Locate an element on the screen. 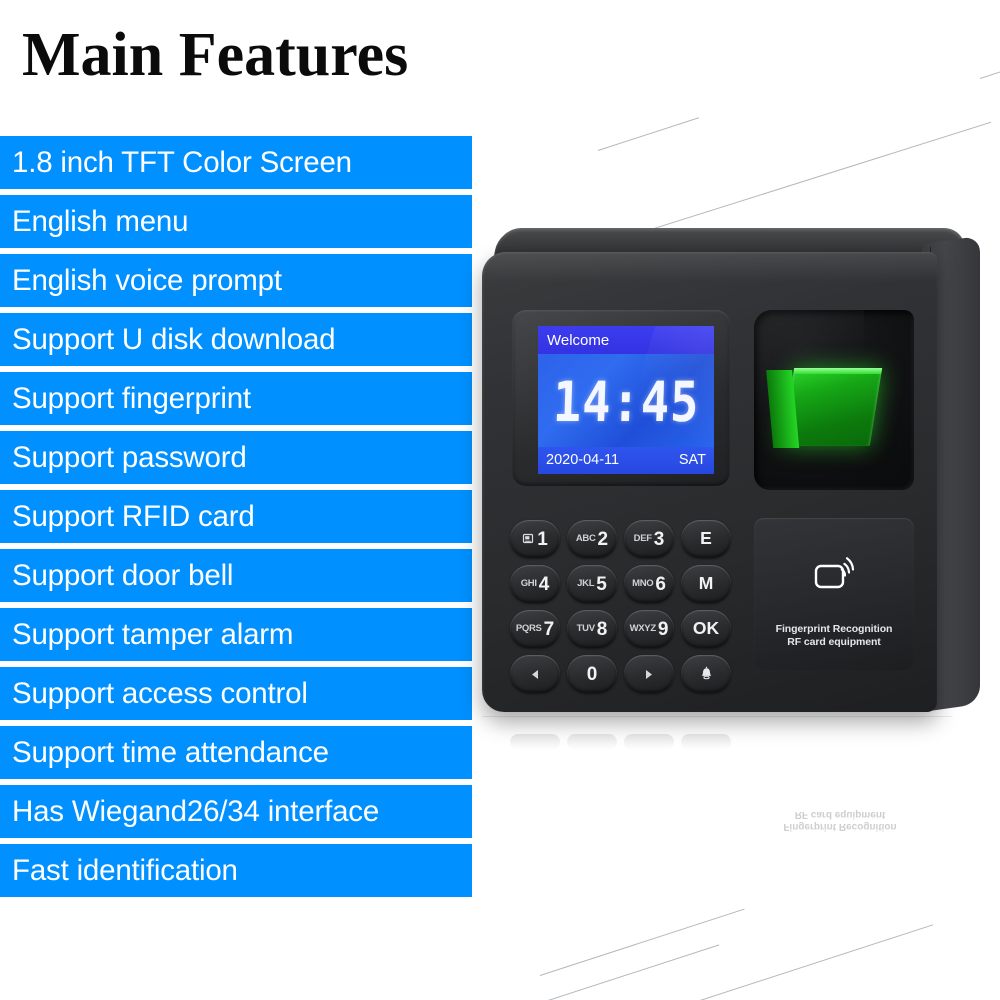  feature-item: Fast identification is located at coordinates (236, 870).